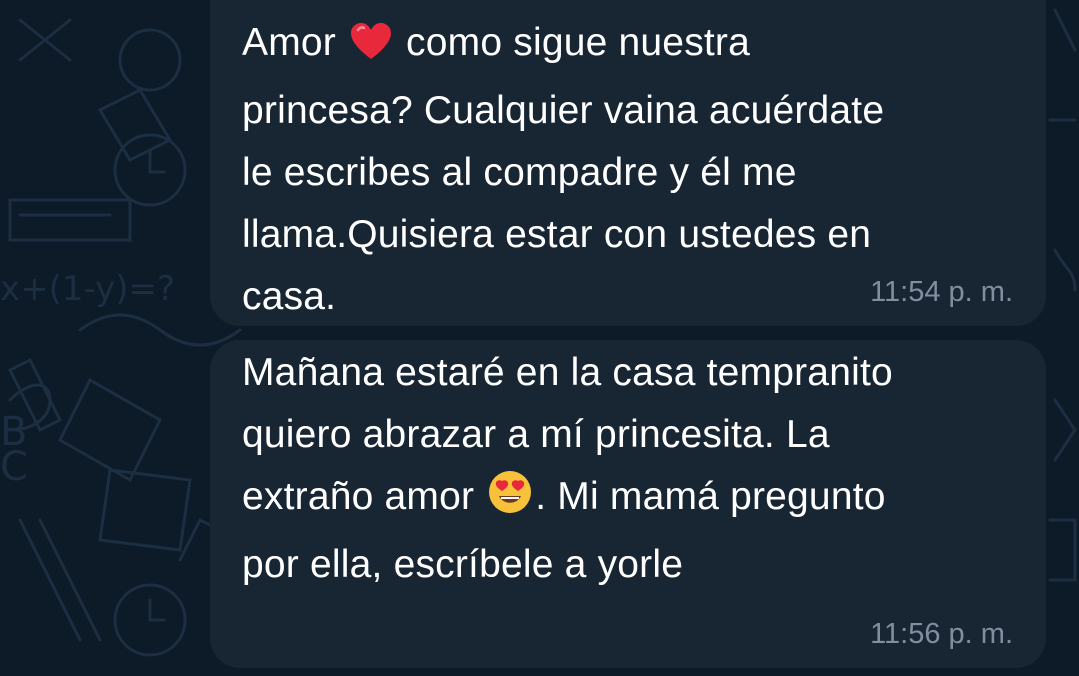 The image size is (1079, 676). Describe the element at coordinates (371, 49) in the screenshot. I see `red-heart-icon` at that location.